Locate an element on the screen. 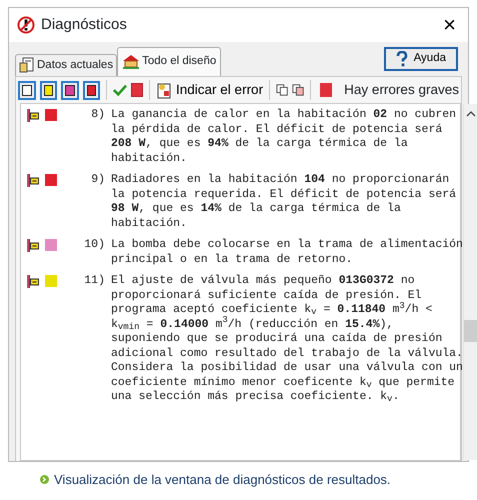  bullet-icon is located at coordinates (44, 479).